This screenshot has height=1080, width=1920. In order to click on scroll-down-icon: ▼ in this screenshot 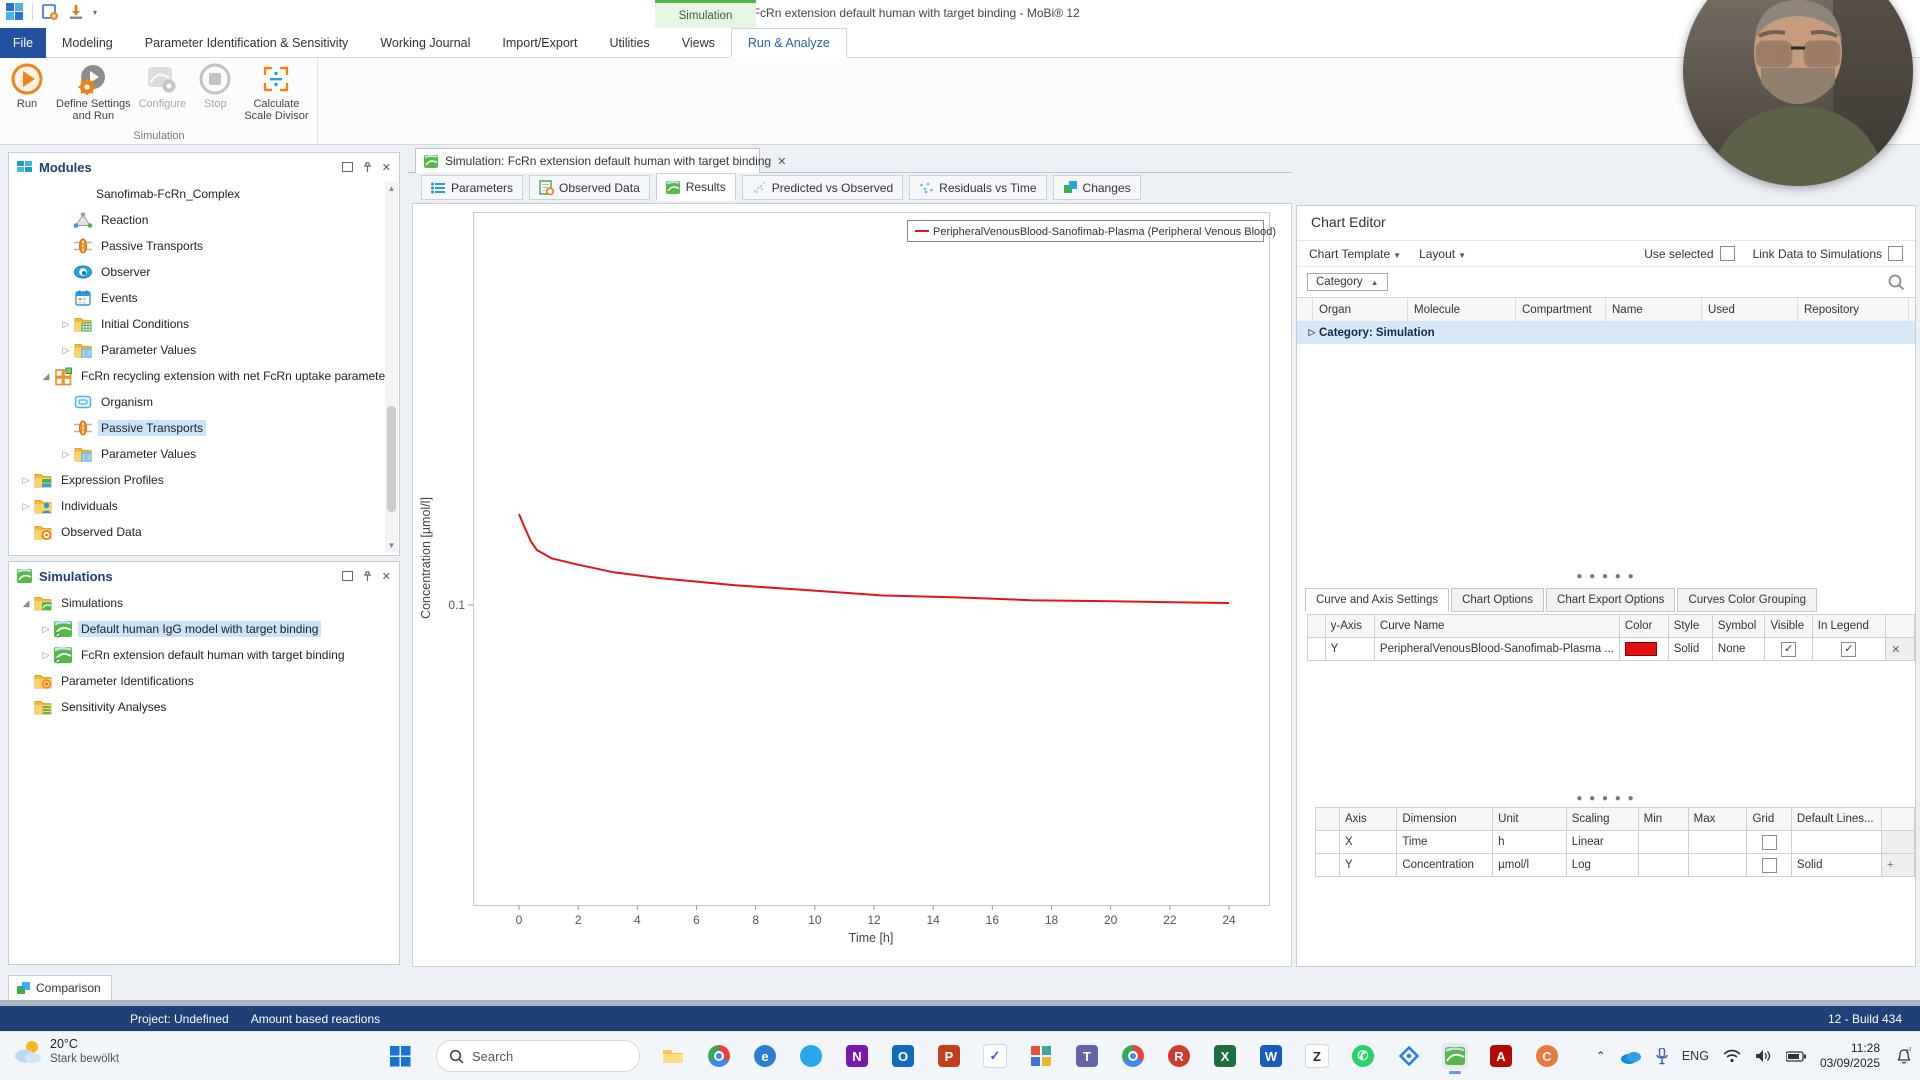, I will do `click(391, 545)`.